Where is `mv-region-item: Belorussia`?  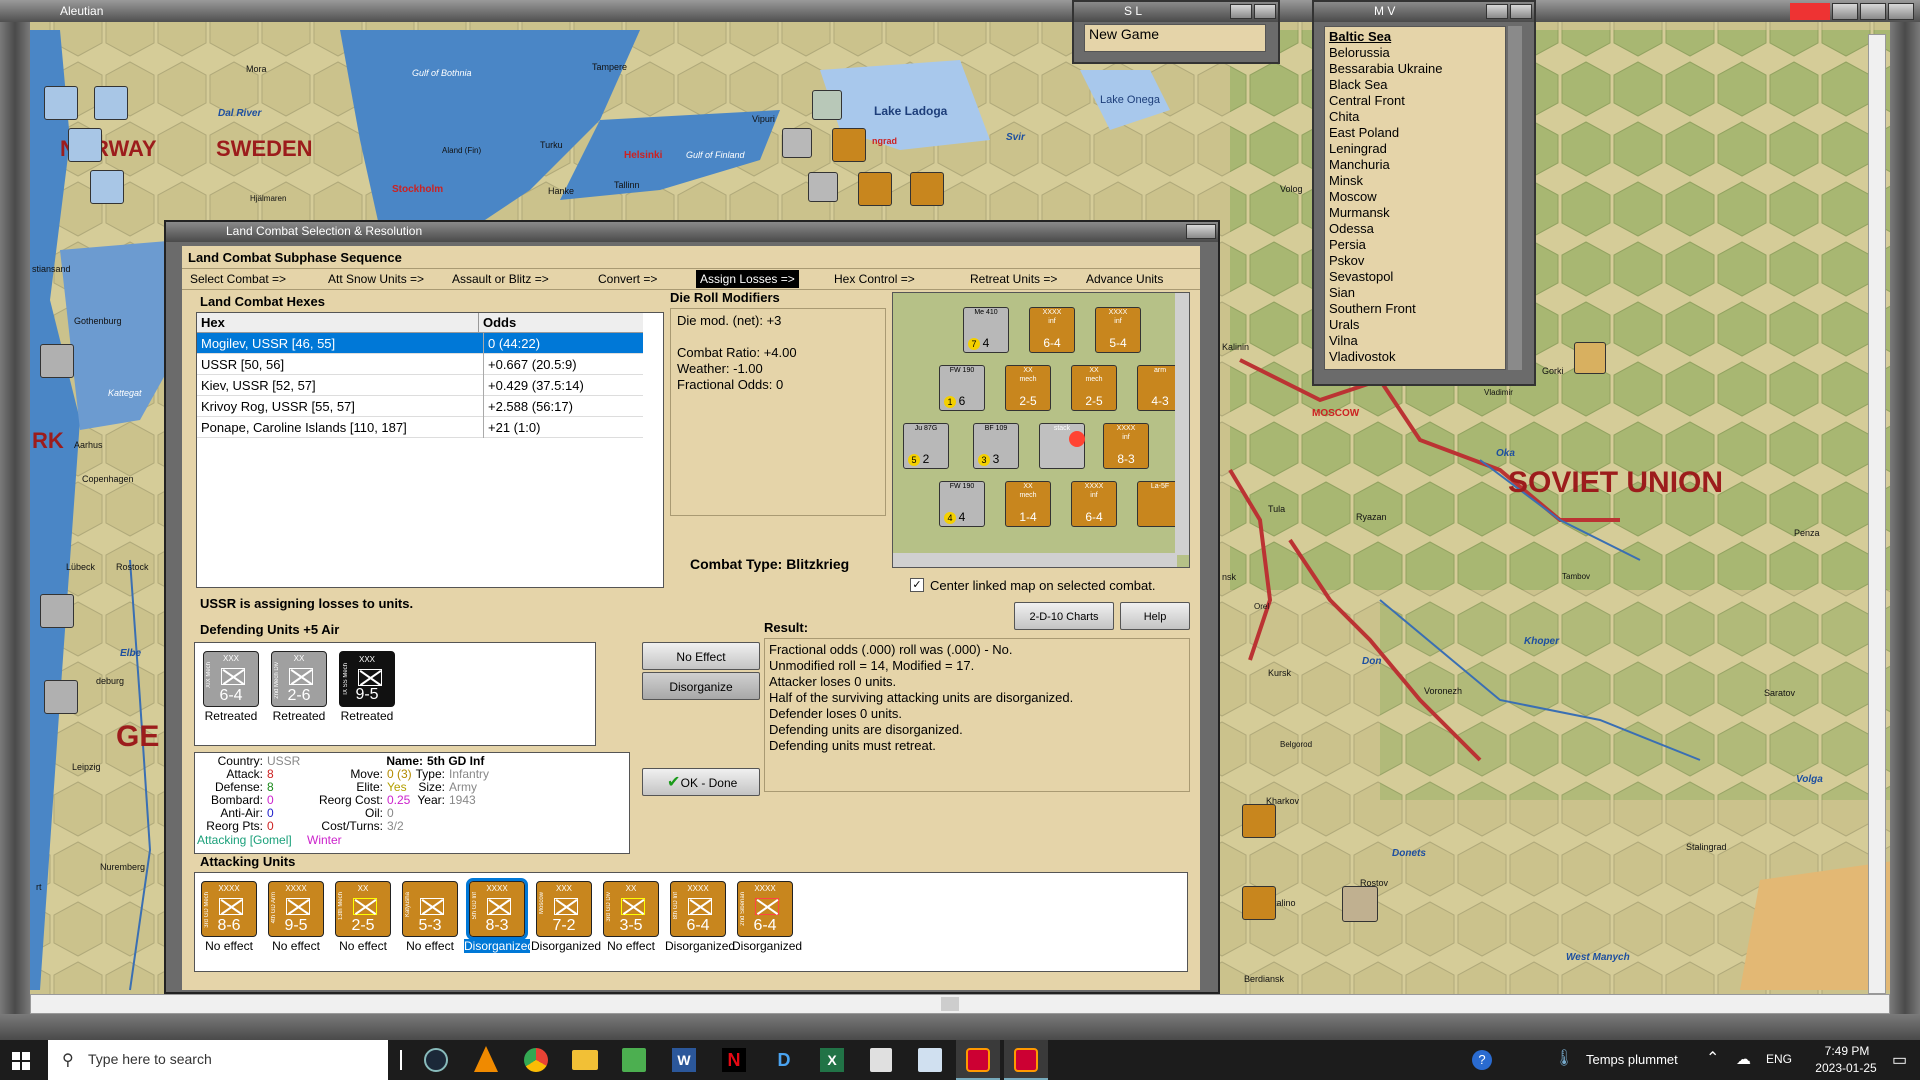
mv-region-item: Belorussia is located at coordinates (1359, 53).